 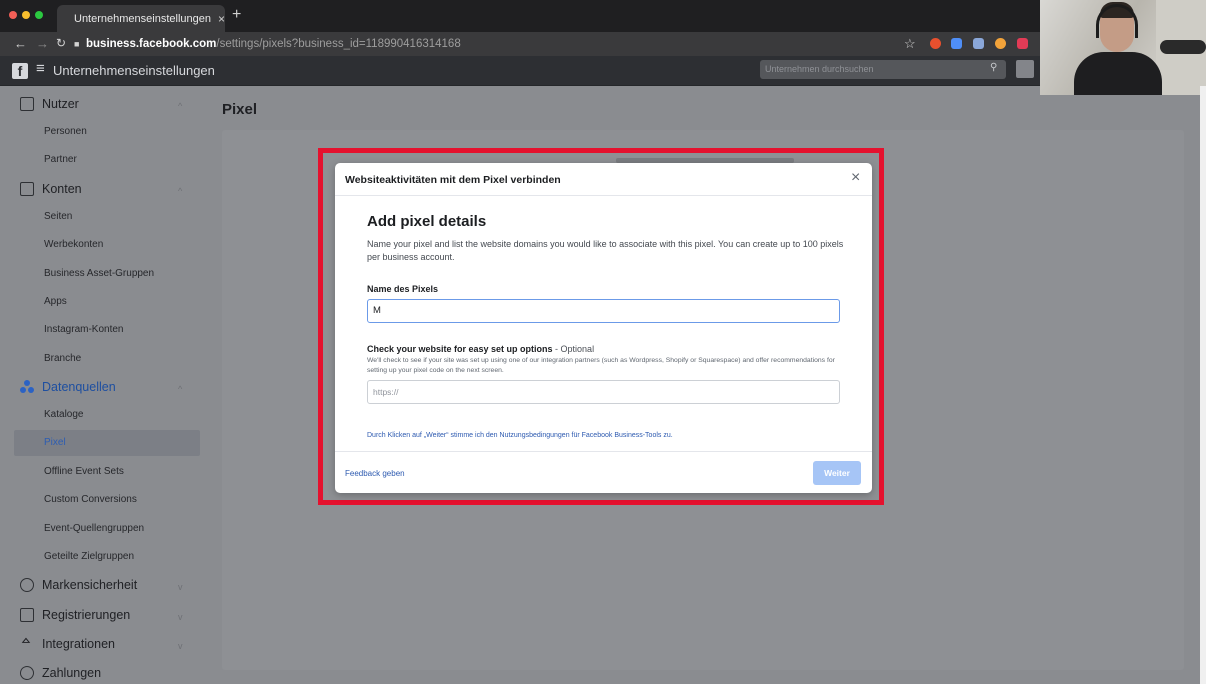 I want to click on feedback-link: Feedback geben, so click(x=375, y=473).